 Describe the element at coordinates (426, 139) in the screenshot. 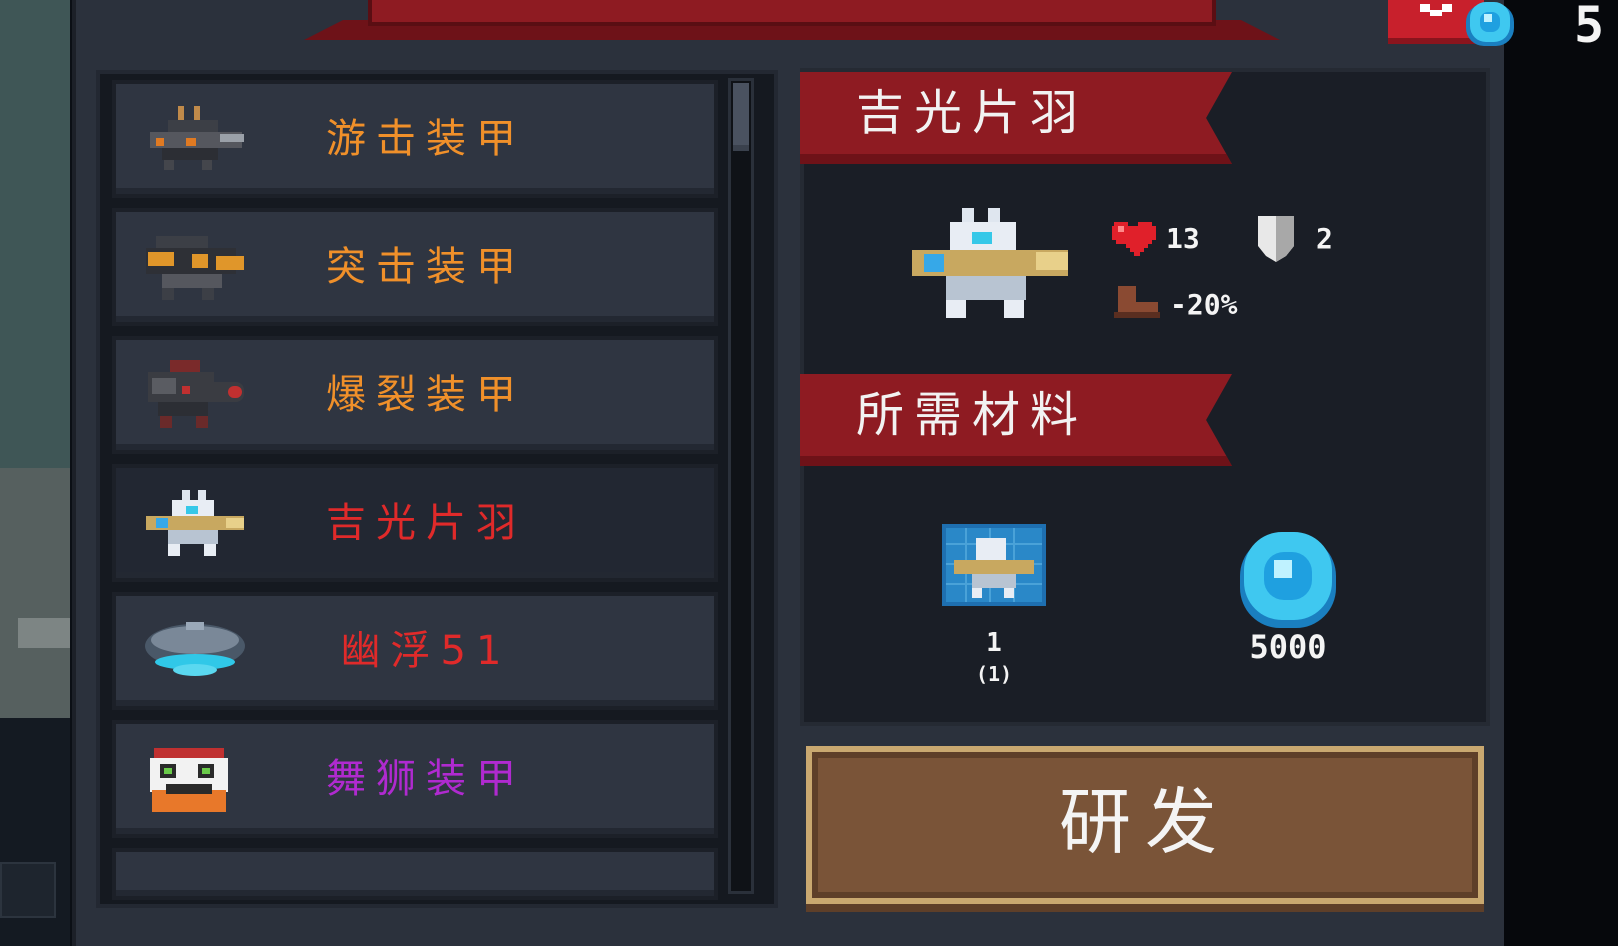

I see `item-label: 游击装甲` at that location.